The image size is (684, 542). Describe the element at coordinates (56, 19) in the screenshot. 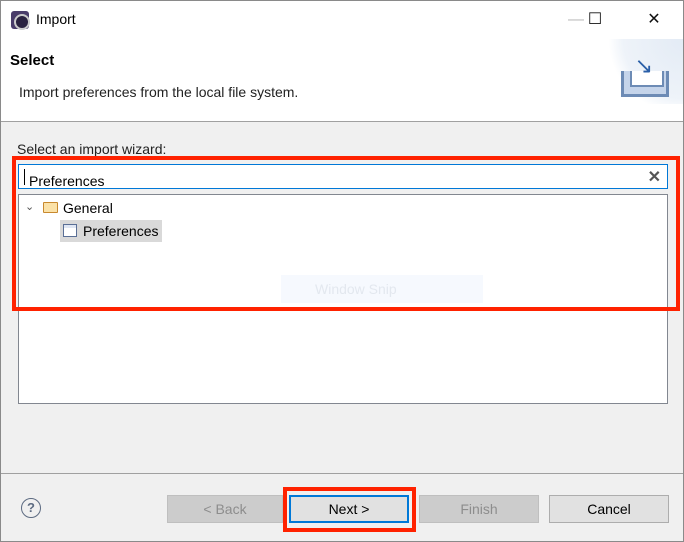

I see `window-title: Import` at that location.